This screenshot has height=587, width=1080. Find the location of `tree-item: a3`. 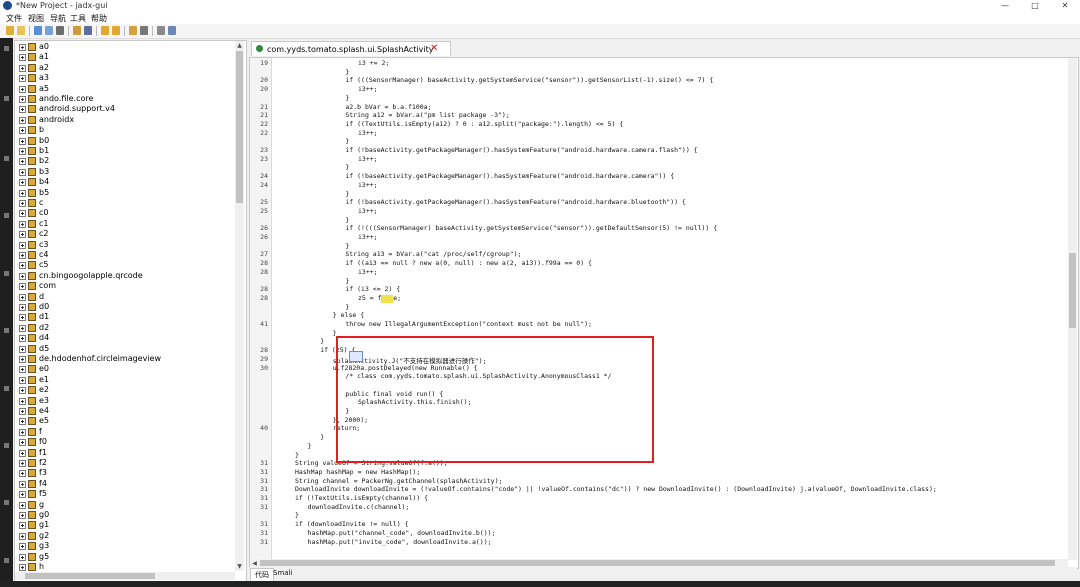

tree-item: a3 is located at coordinates (125, 78).